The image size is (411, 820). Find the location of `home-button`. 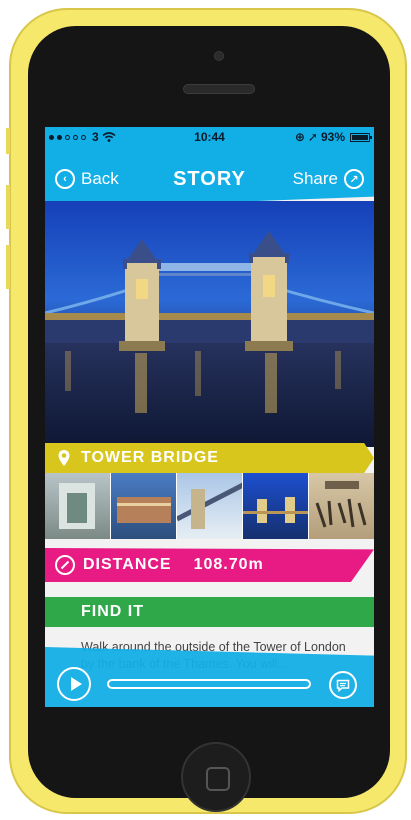

home-button is located at coordinates (216, 777).